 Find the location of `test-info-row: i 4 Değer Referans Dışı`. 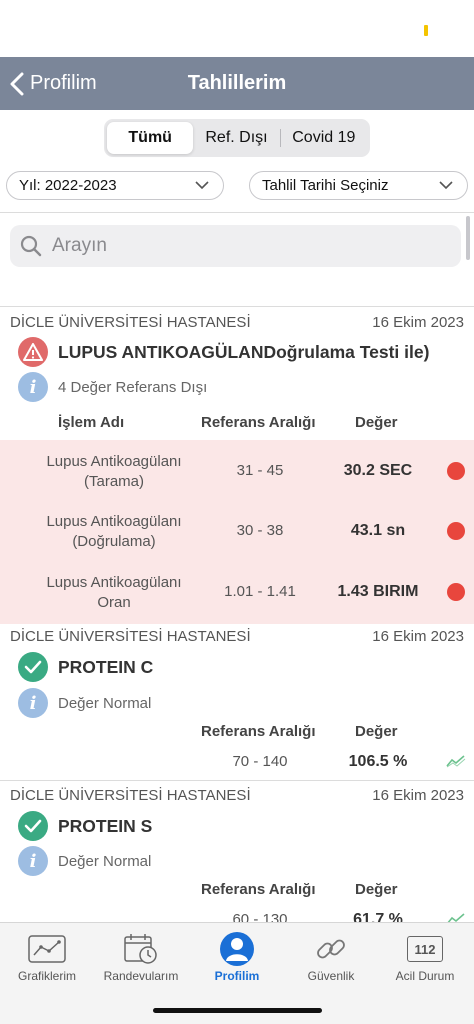

test-info-row: i 4 Değer Referans Dışı is located at coordinates (112, 387).